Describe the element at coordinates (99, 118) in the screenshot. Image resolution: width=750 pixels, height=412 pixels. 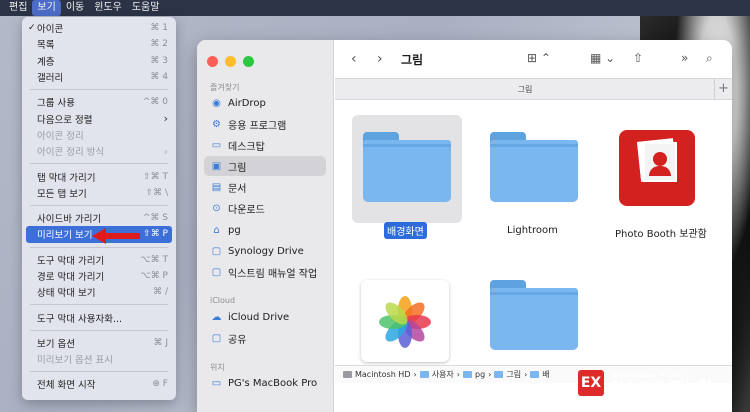
I see `menu-item-sort-by: 다음으로 정렬 ›` at that location.